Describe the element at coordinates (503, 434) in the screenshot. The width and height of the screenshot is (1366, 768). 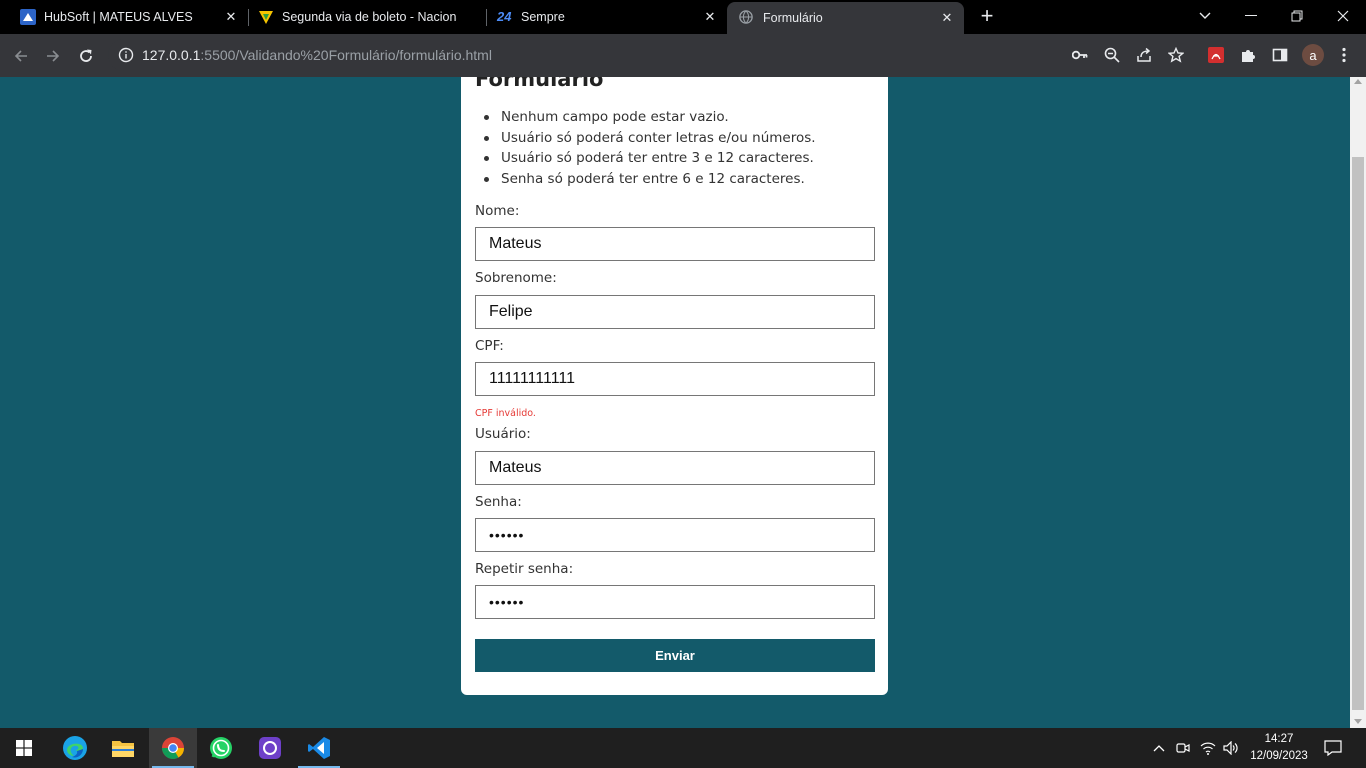
I see `usuario-label: Usuário:` at that location.